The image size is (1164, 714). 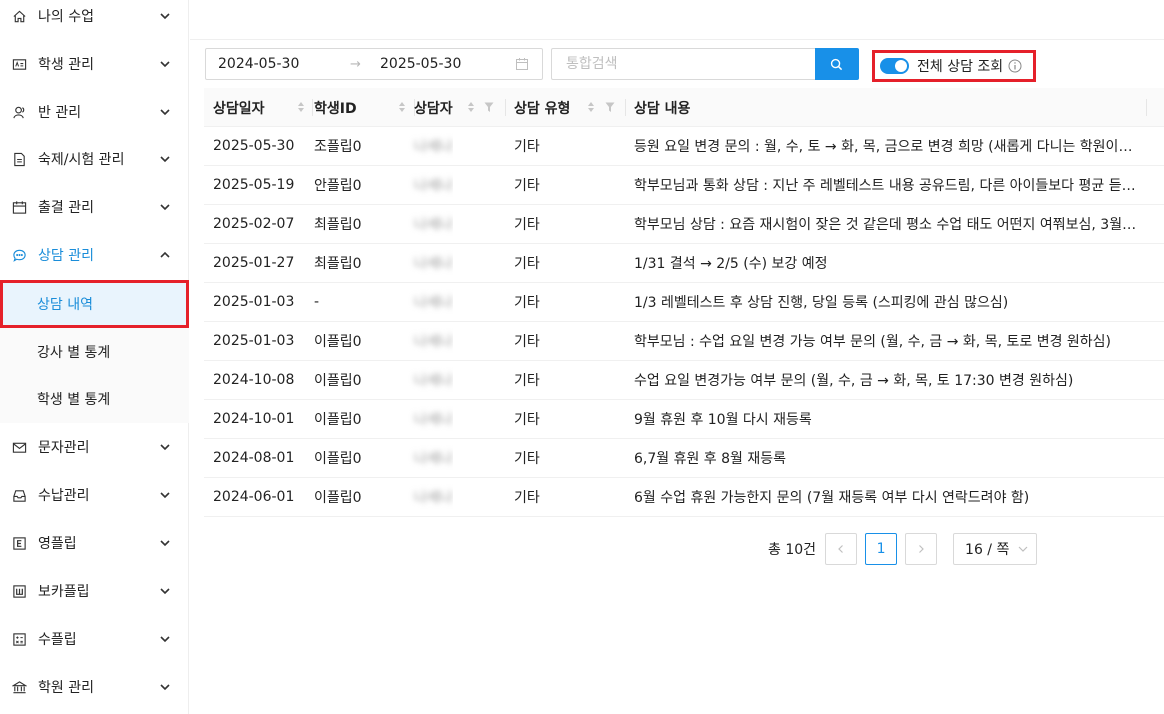 What do you see at coordinates (94, 687) in the screenshot?
I see `sidebar-item-academy: 학원 관리` at bounding box center [94, 687].